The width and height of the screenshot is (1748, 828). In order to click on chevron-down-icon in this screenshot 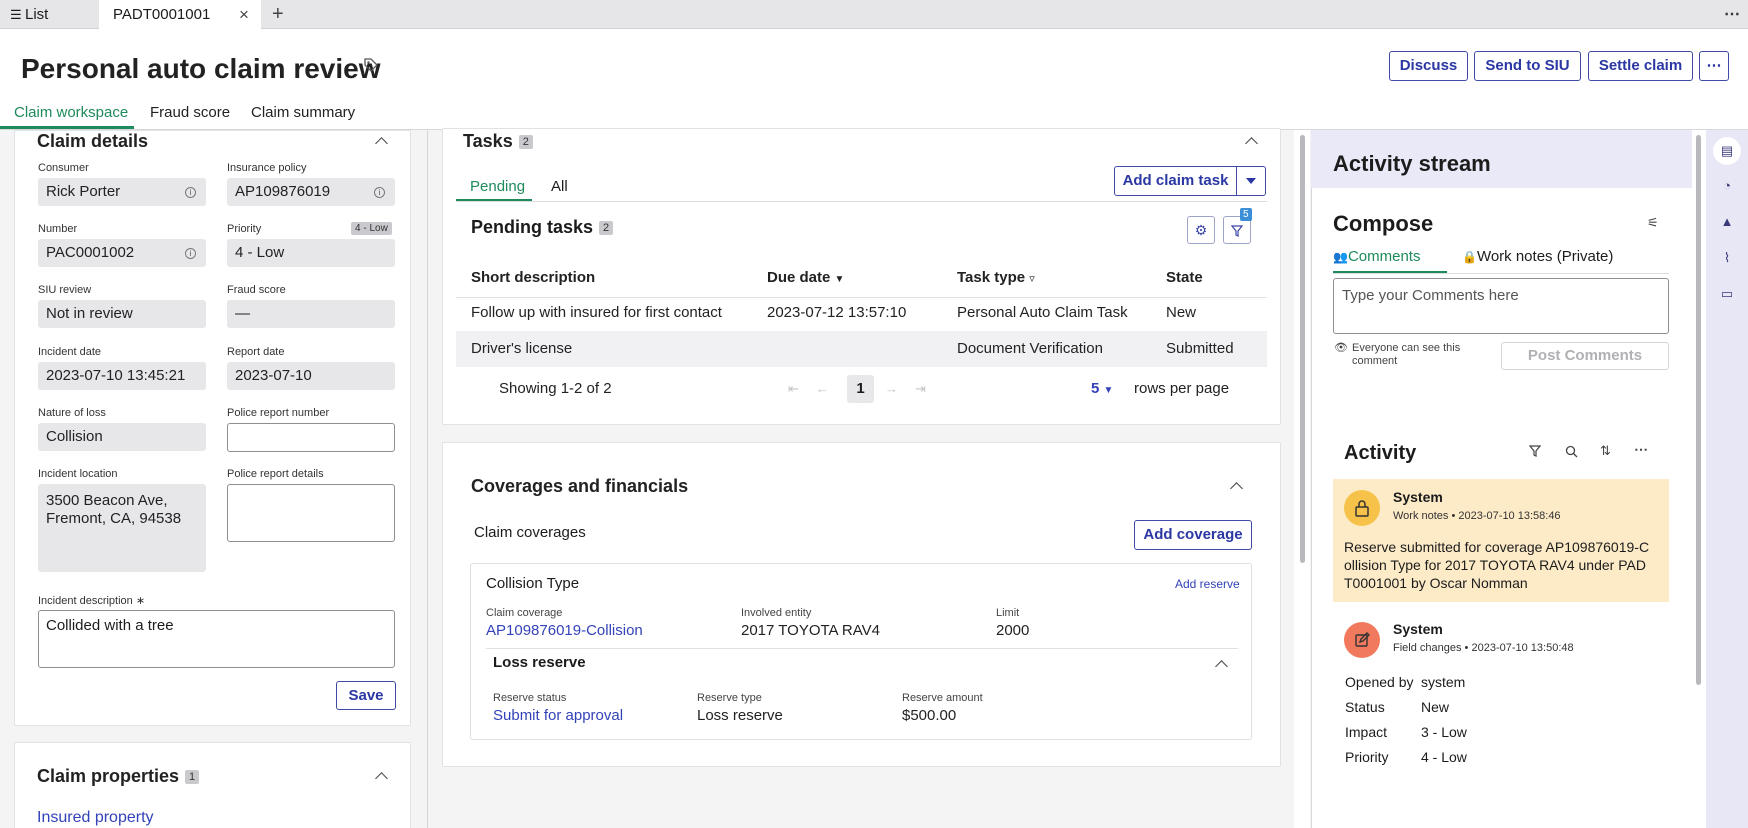, I will do `click(1251, 181)`.